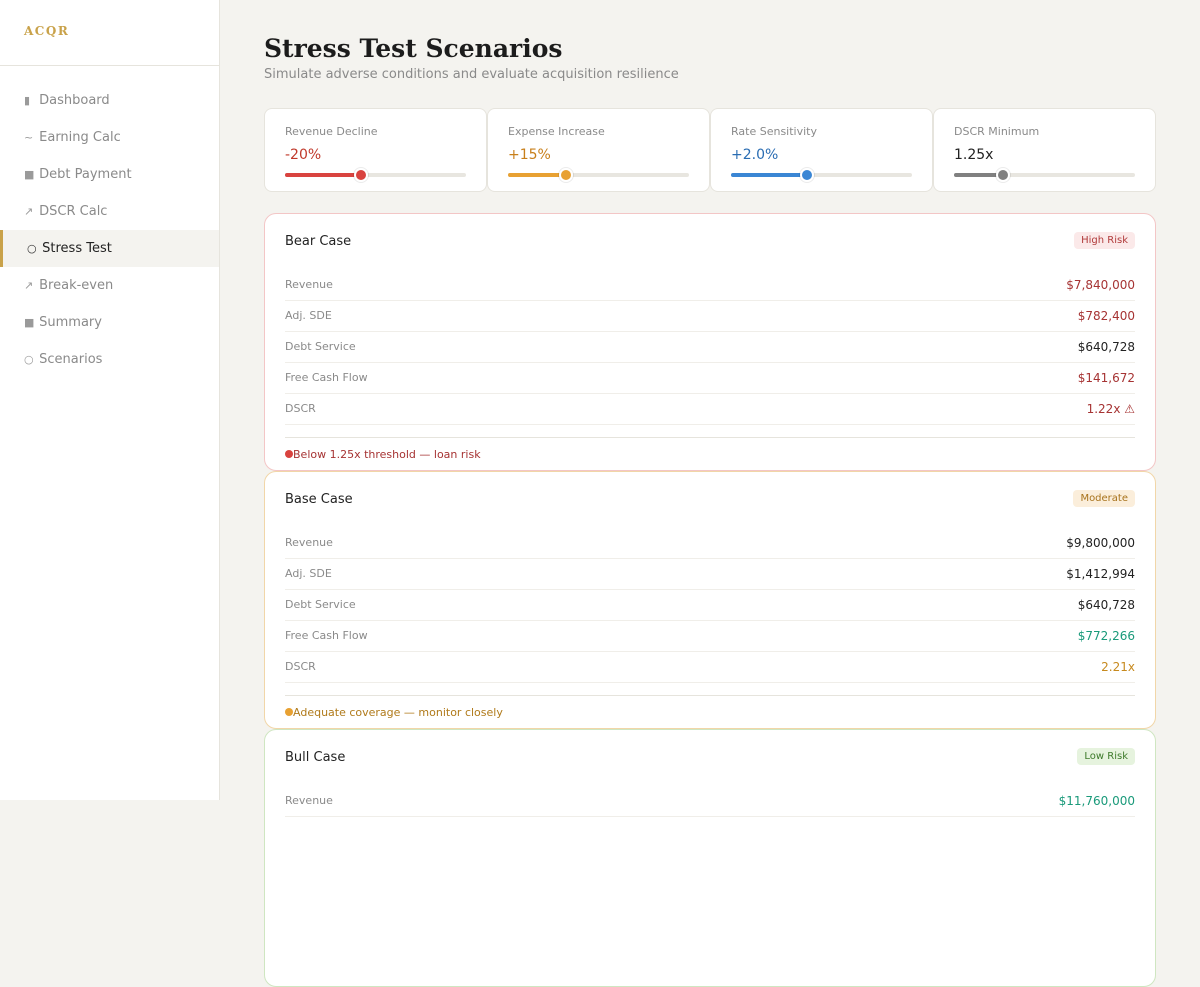  What do you see at coordinates (1106, 316) in the screenshot?
I see `metric-value: $782,400` at bounding box center [1106, 316].